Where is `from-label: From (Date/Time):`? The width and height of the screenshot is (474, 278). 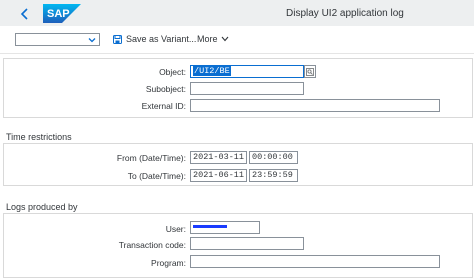
from-label: From (Date/Time): is located at coordinates (151, 158).